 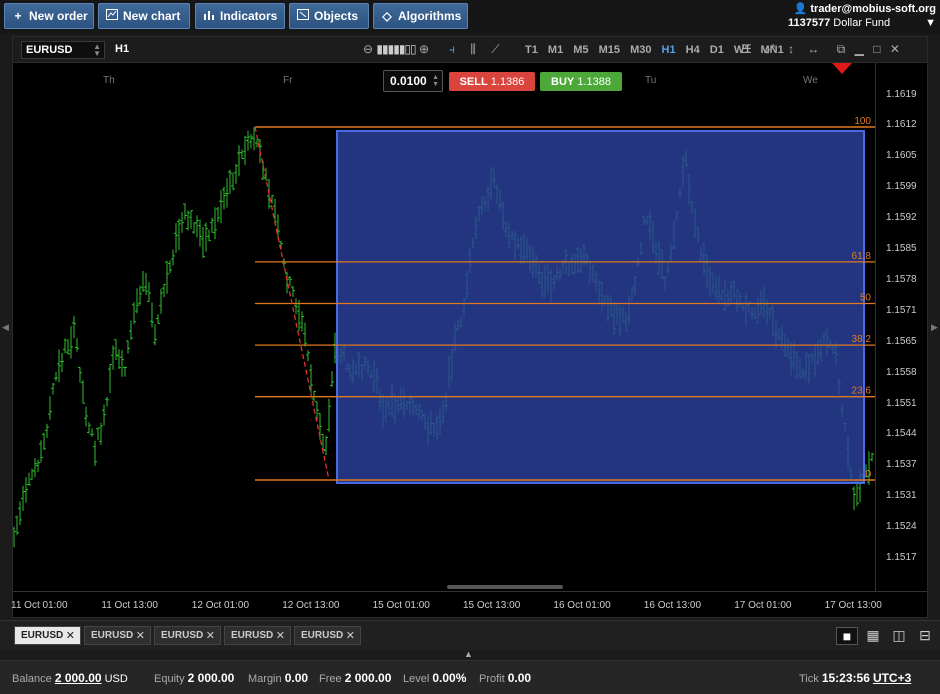 What do you see at coordinates (420, 16) in the screenshot?
I see `algorithms-button: ◇ Algorithms` at bounding box center [420, 16].